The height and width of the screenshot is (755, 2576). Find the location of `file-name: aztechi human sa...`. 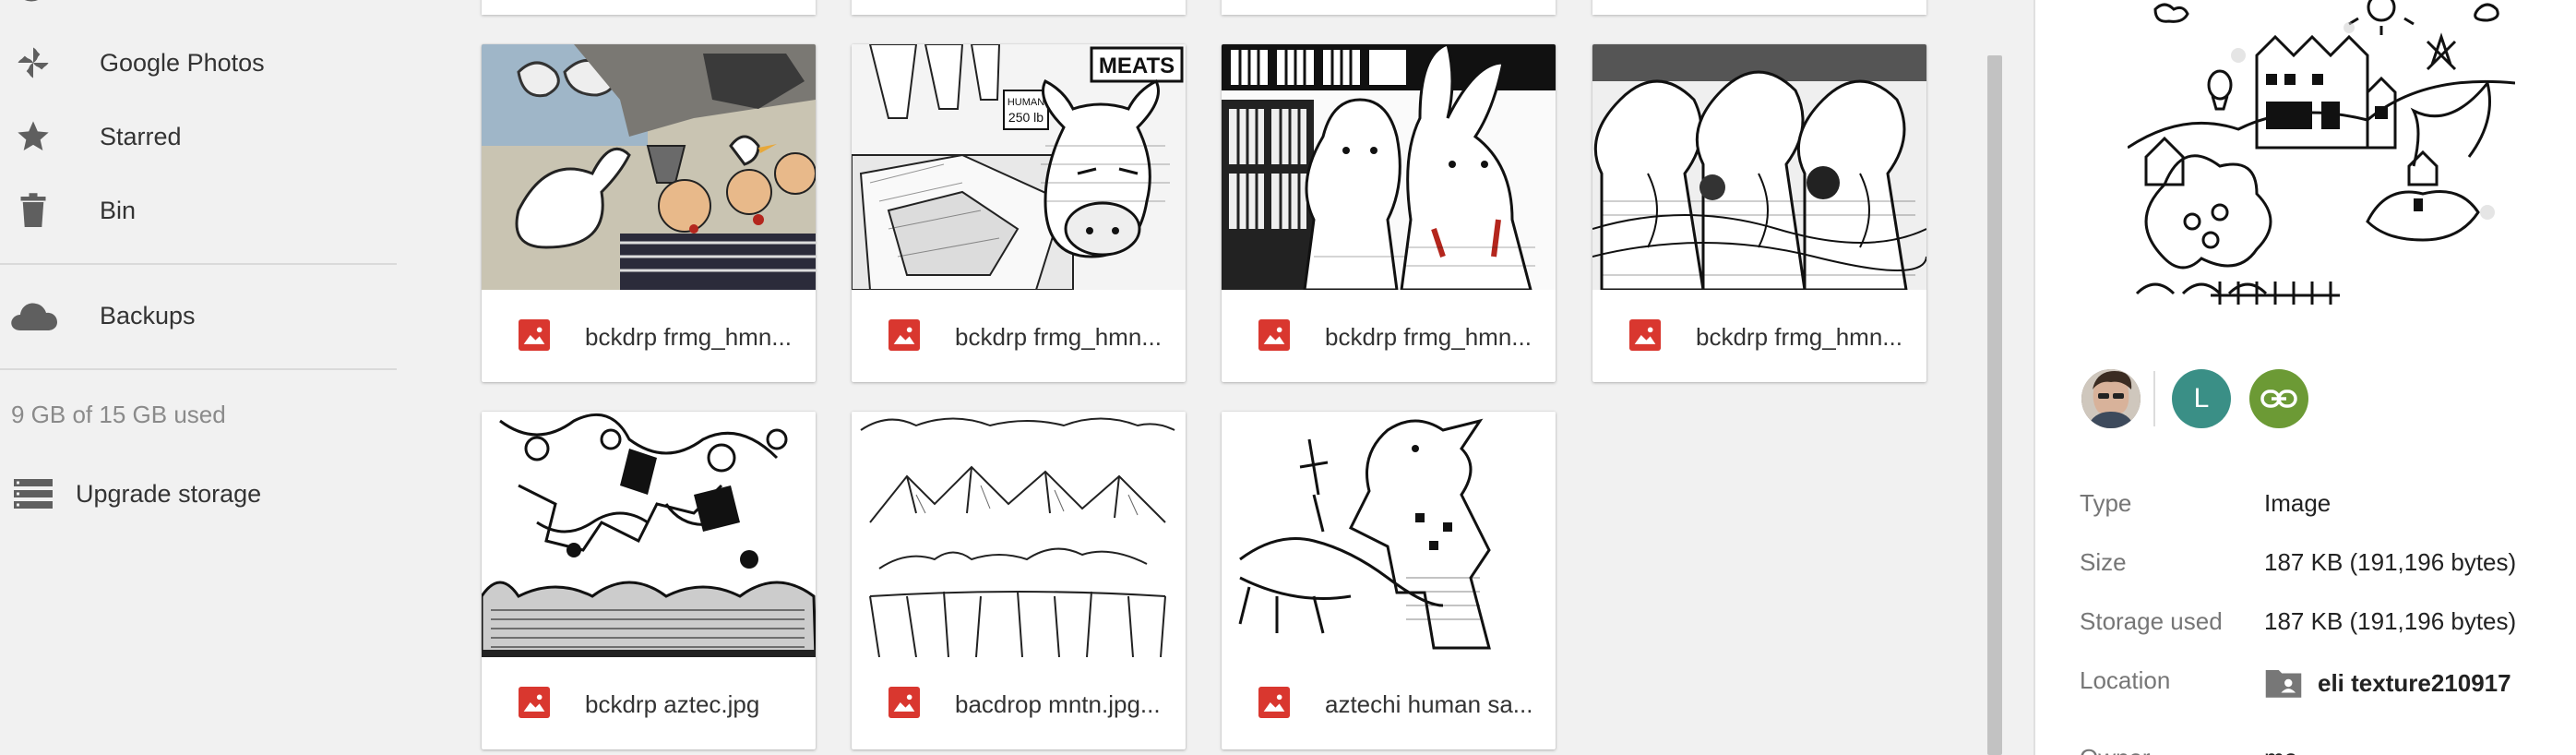

file-name: aztechi human sa... is located at coordinates (1429, 704).